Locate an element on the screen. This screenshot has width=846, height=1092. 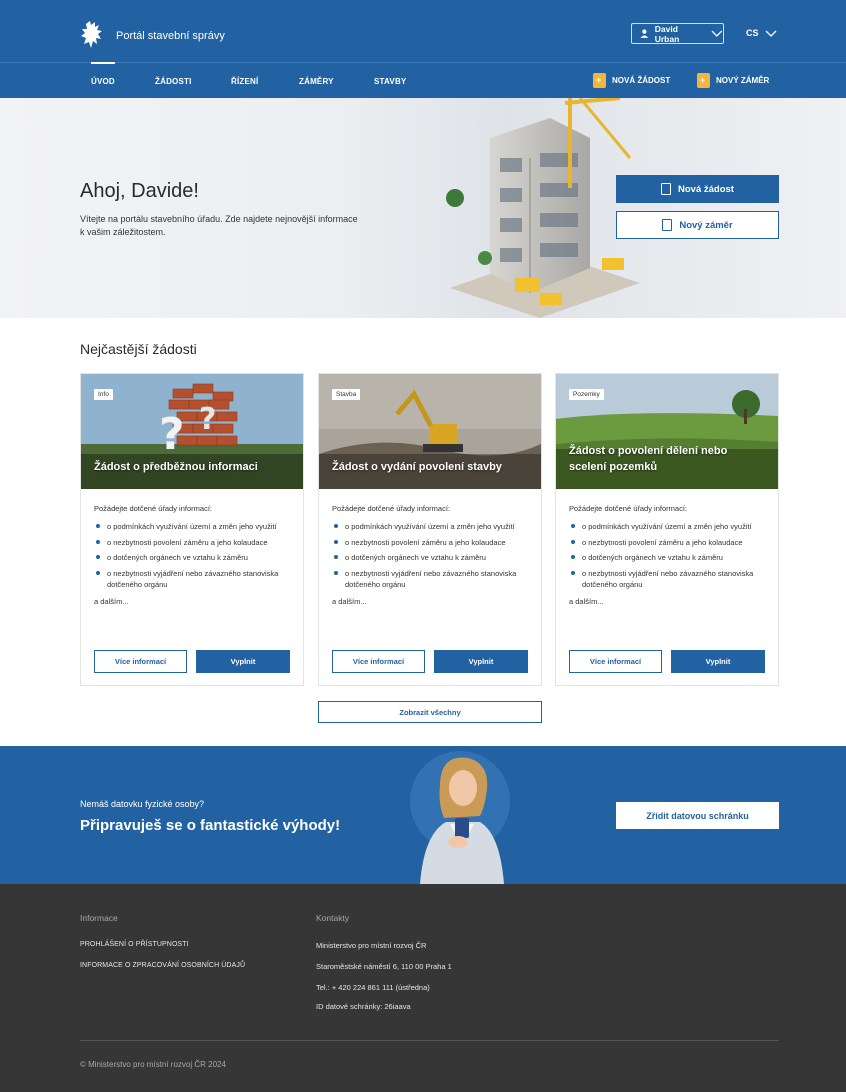
user-icon is located at coordinates (644, 33).